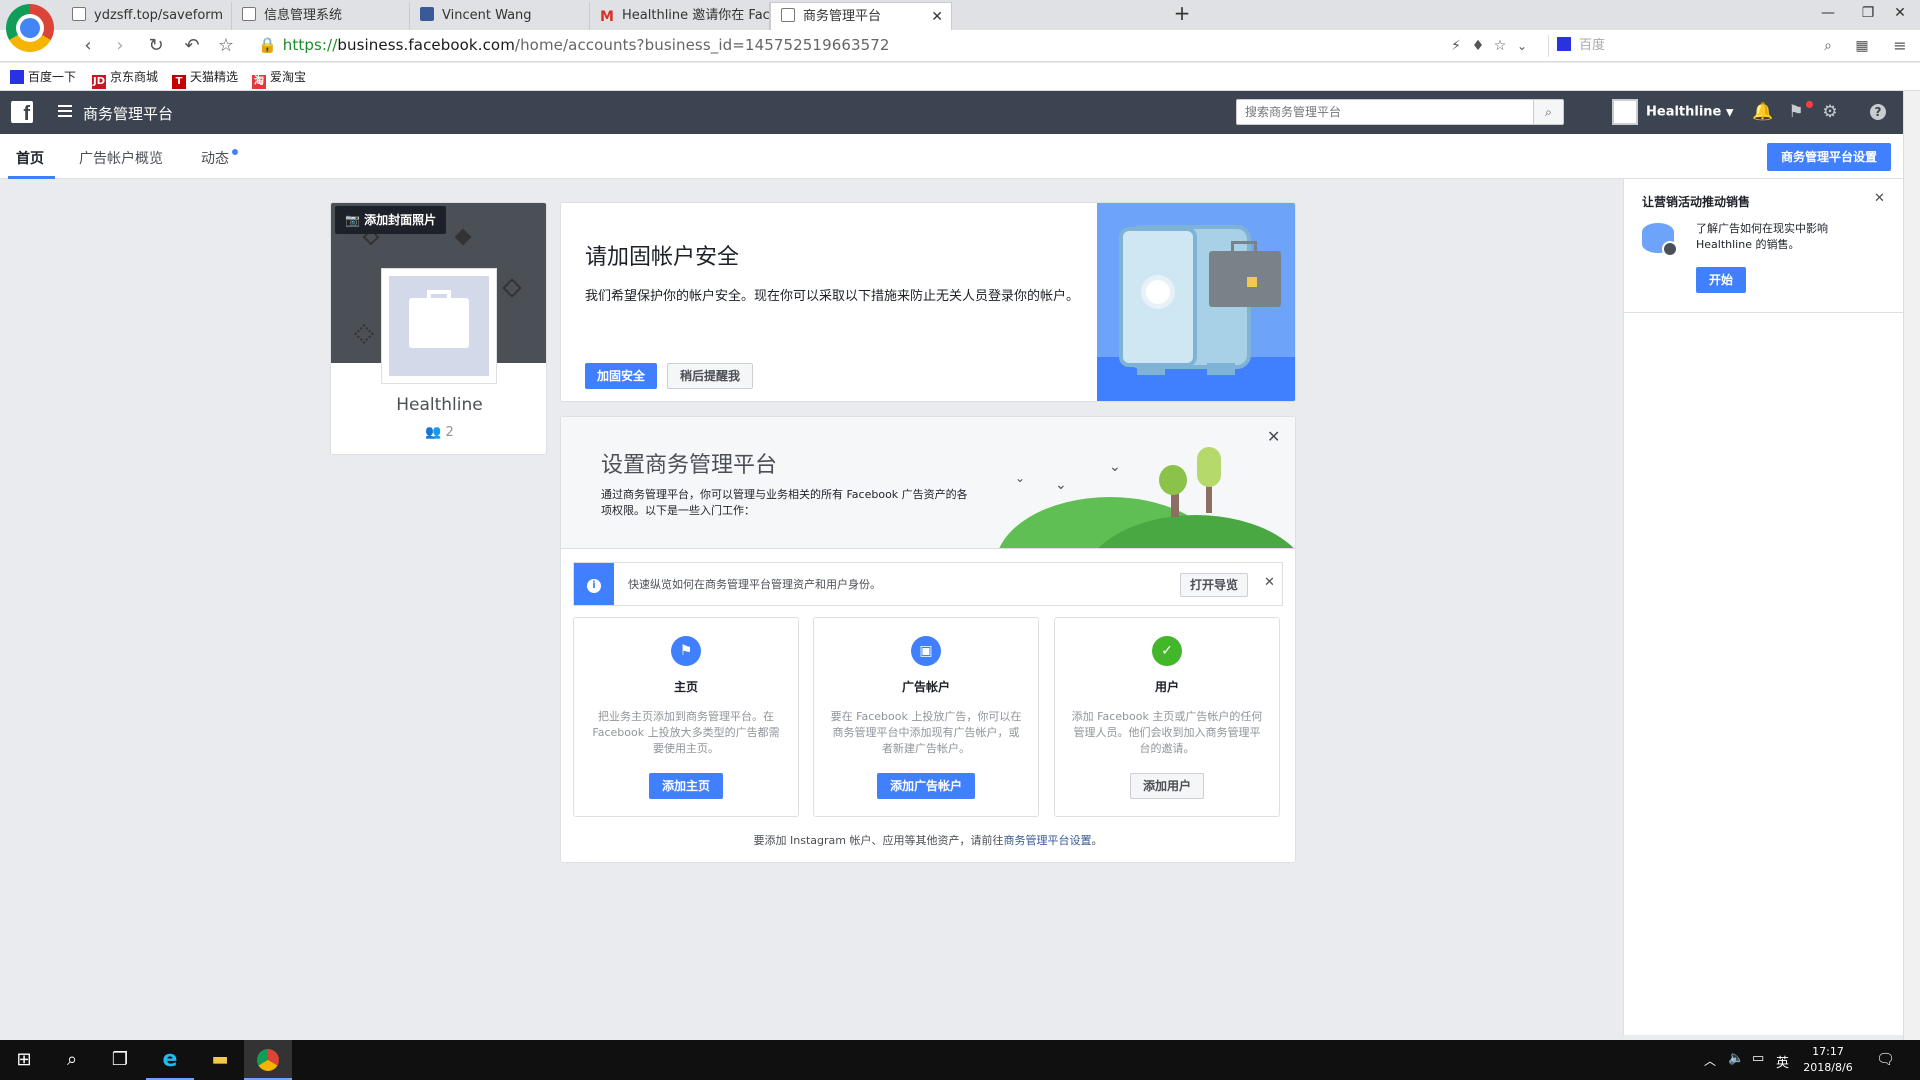  Describe the element at coordinates (1673, 113) in the screenshot. I see `account-switcher: Healthline ▼` at that location.